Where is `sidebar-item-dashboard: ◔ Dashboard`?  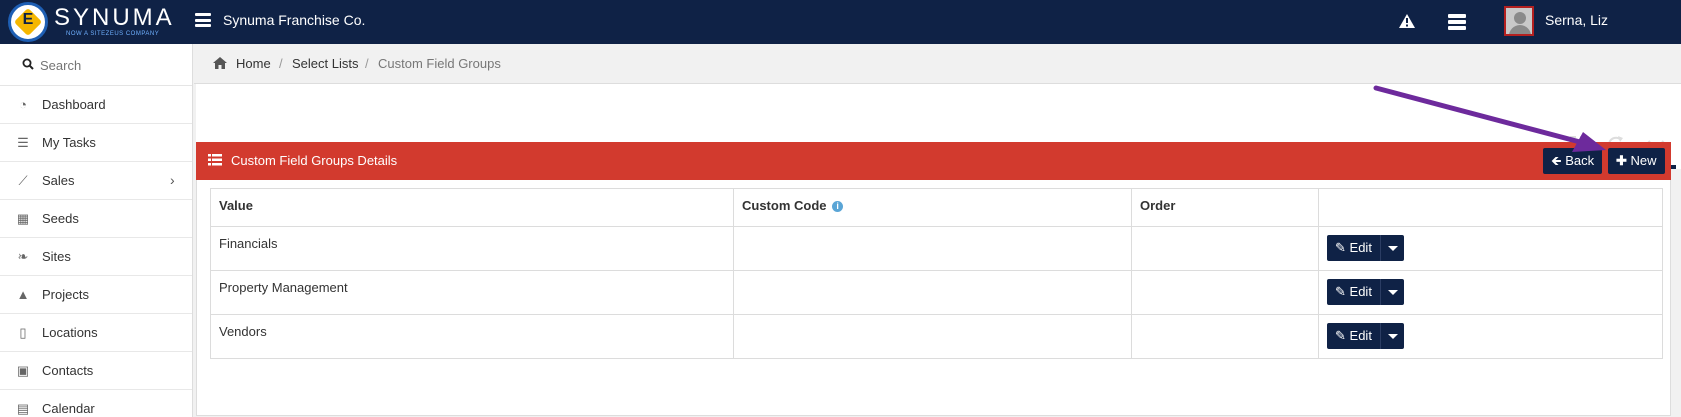
sidebar-item-dashboard: ◔ Dashboard is located at coordinates (96, 105).